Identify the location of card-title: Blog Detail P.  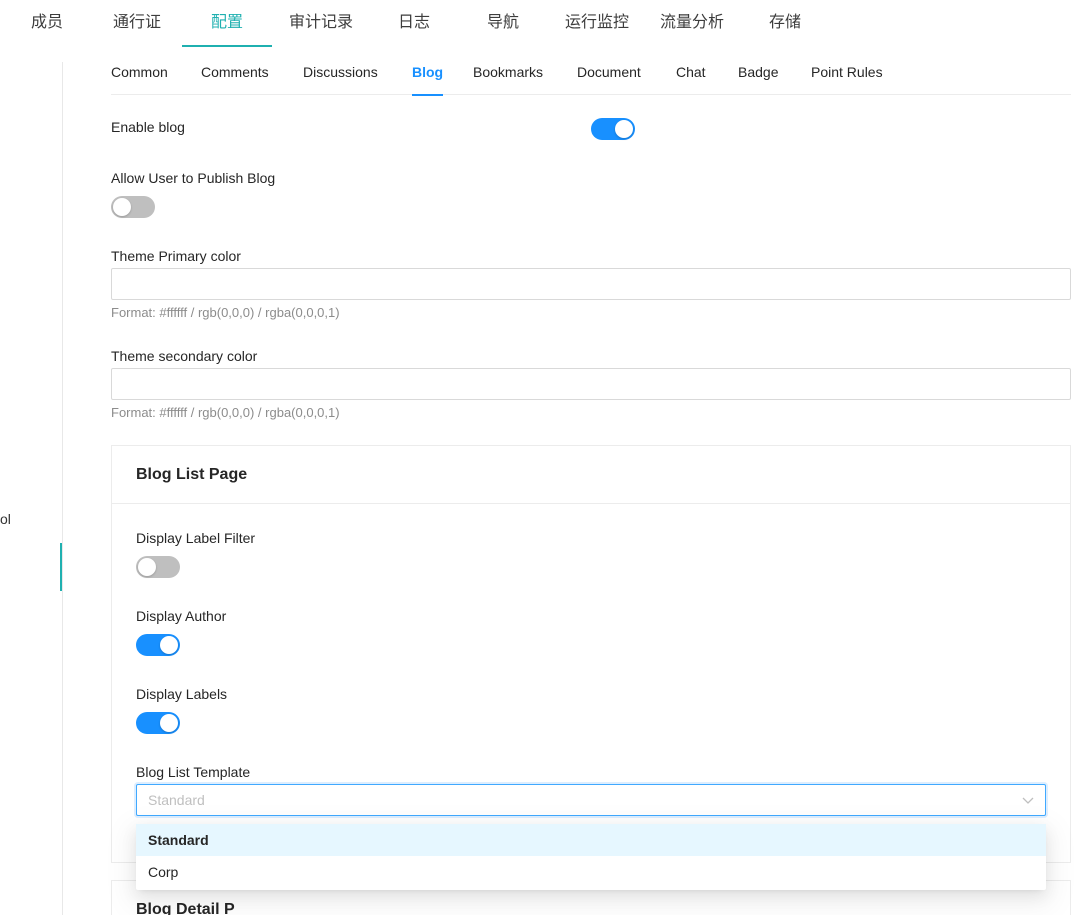
(185, 908).